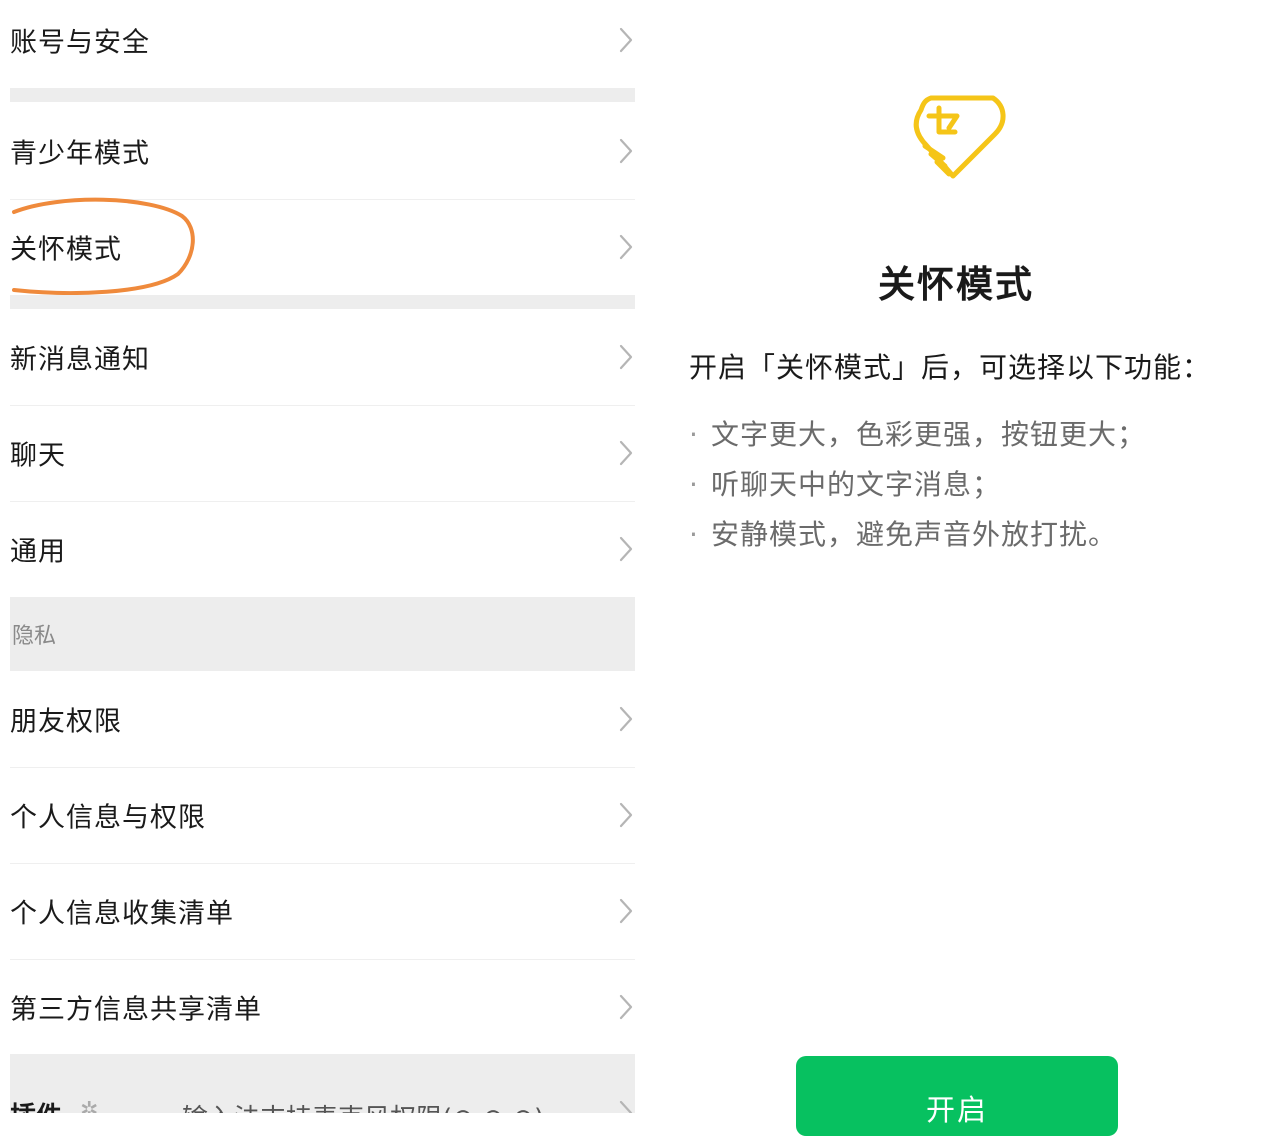 The height and width of the screenshot is (1136, 1280). What do you see at coordinates (957, 1096) in the screenshot?
I see `enable-button: 开启` at bounding box center [957, 1096].